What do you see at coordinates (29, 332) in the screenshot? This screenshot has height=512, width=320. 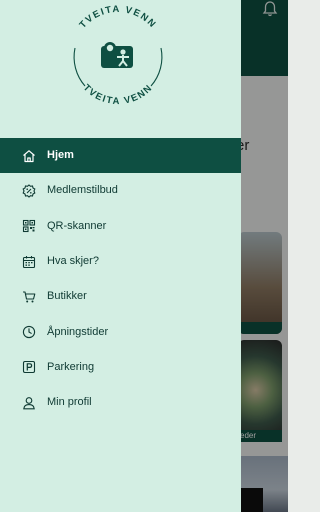 I see `clock-icon` at bounding box center [29, 332].